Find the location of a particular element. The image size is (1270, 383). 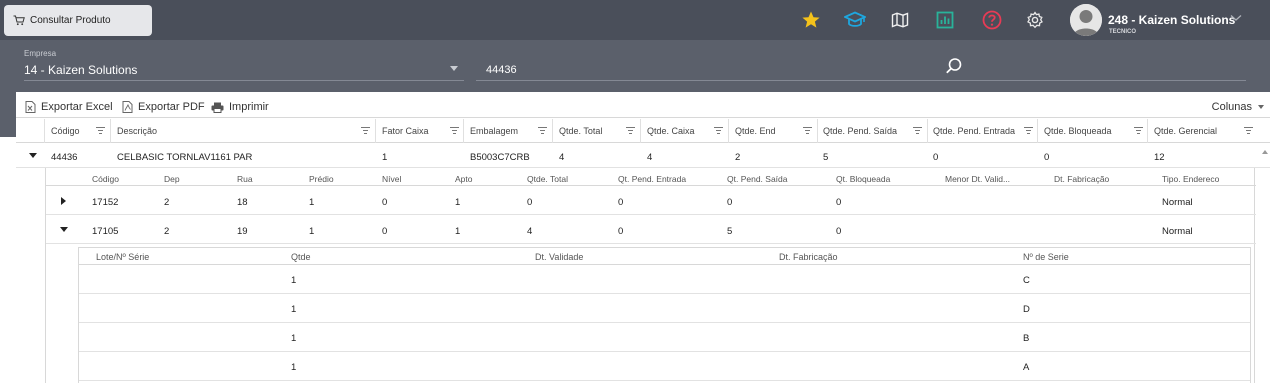

detail-header-rua: Rua is located at coordinates (245, 179).